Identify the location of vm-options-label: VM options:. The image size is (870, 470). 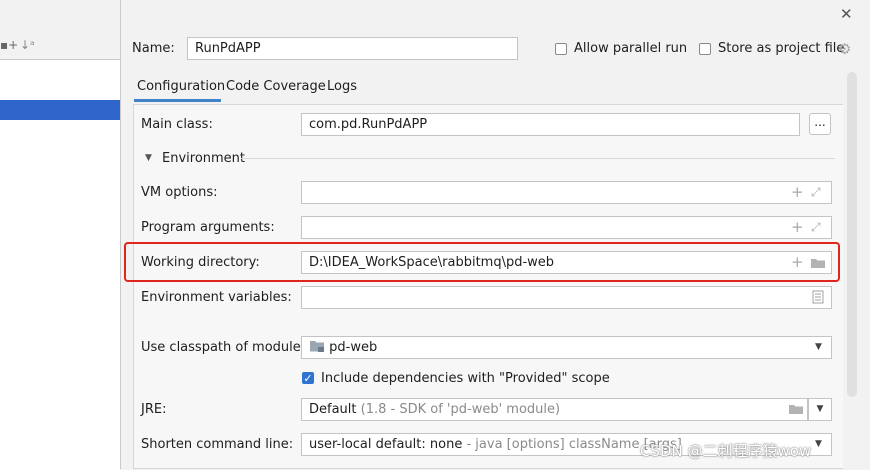
(179, 192).